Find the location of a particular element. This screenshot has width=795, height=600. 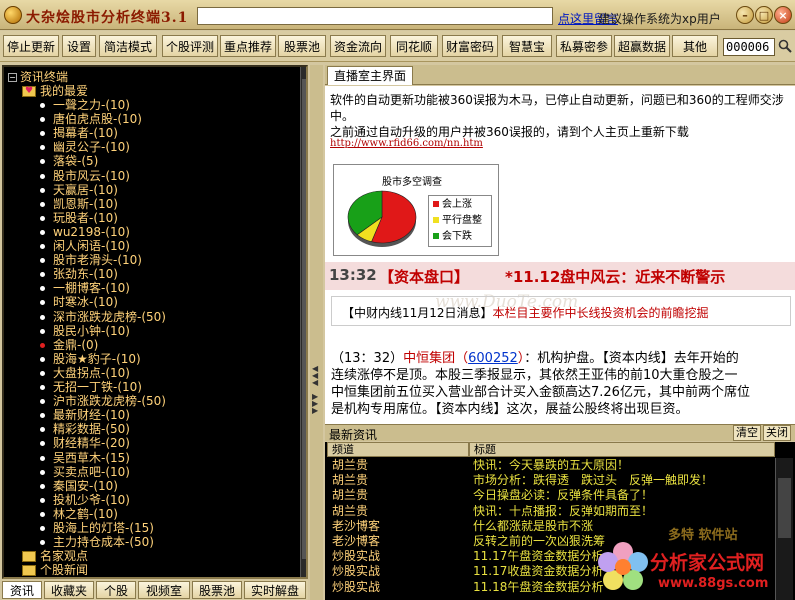

private-fund-button: 私募密参 is located at coordinates (584, 46).